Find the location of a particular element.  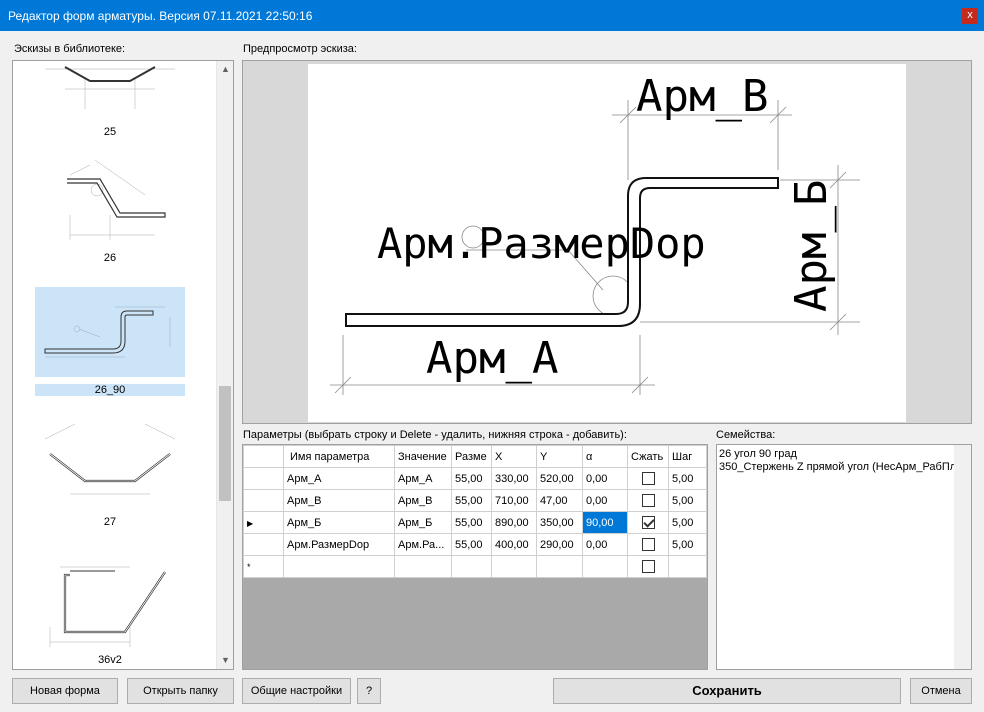

cell-y is located at coordinates (559, 566).